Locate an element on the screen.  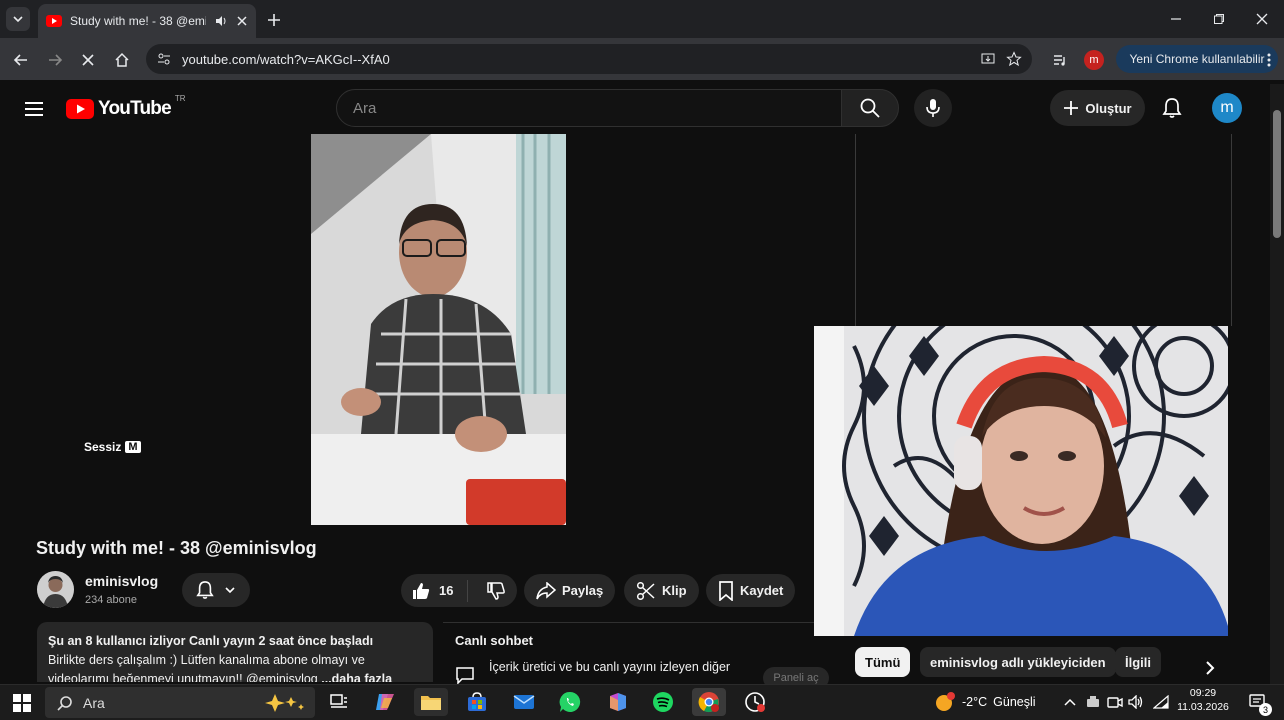
chevron-right-icon is located at coordinates (1210, 668).